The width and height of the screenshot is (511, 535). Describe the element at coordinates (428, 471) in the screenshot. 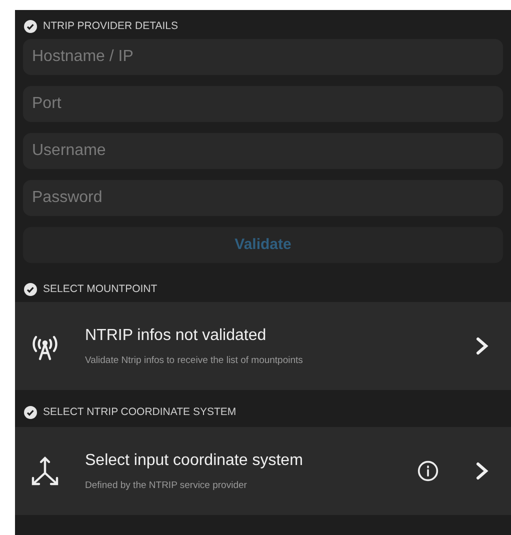

I see `info-icon` at that location.